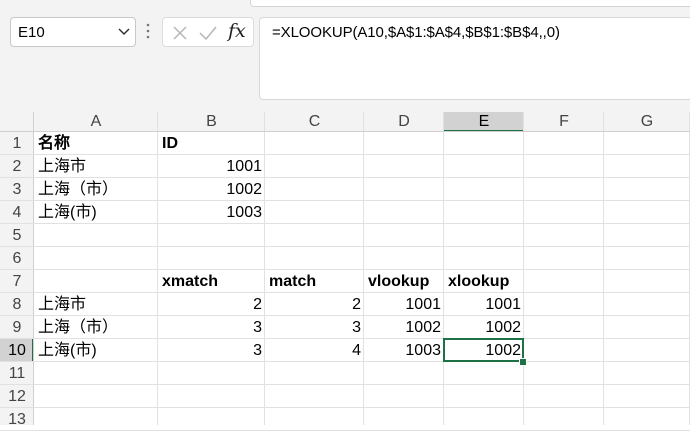 Image resolution: width=690 pixels, height=432 pixels. I want to click on cell-b8: 2, so click(211, 304).